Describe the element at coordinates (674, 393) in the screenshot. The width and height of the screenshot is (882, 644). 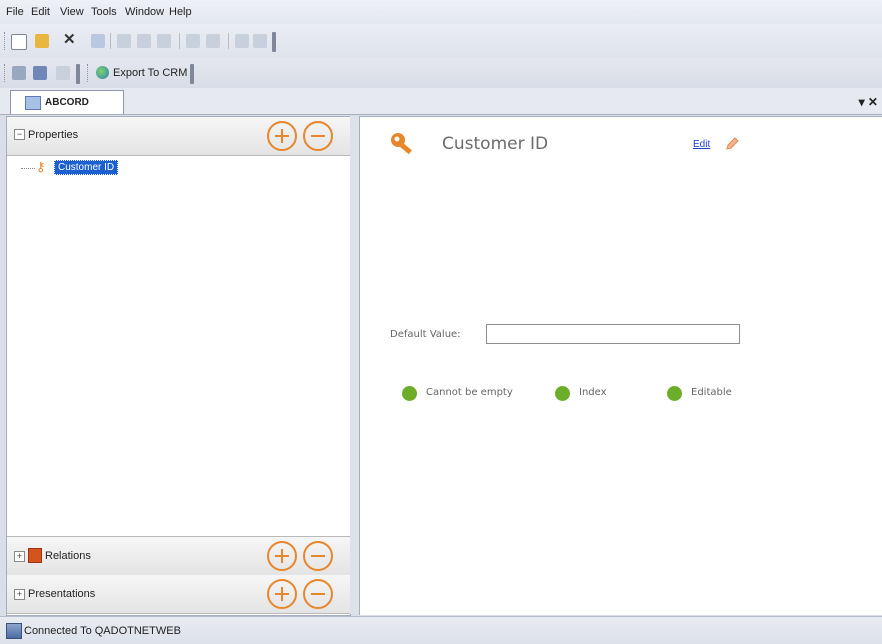
I see `editable-indicator` at that location.